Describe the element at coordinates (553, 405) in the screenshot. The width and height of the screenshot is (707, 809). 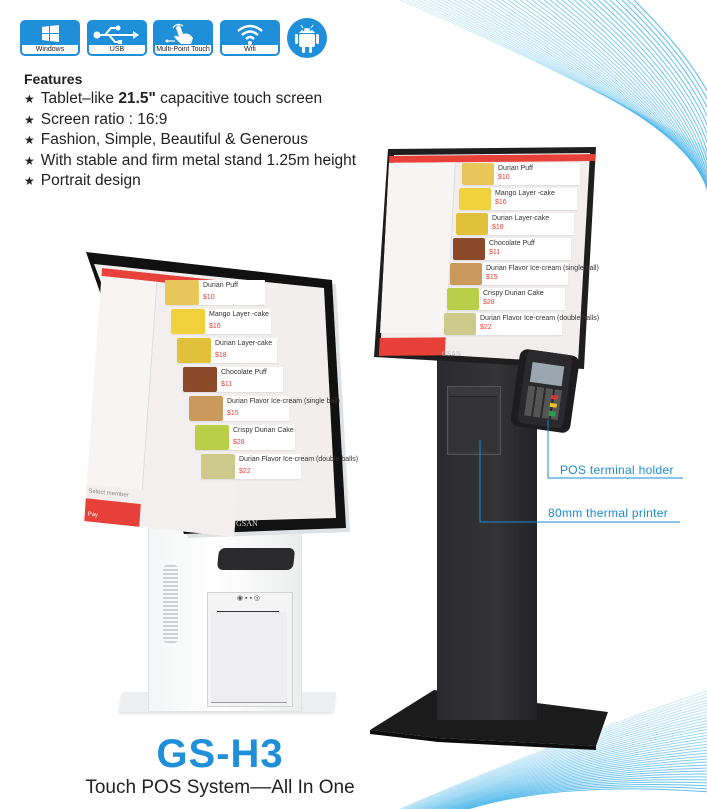
I see `pos-key-yellow` at that location.